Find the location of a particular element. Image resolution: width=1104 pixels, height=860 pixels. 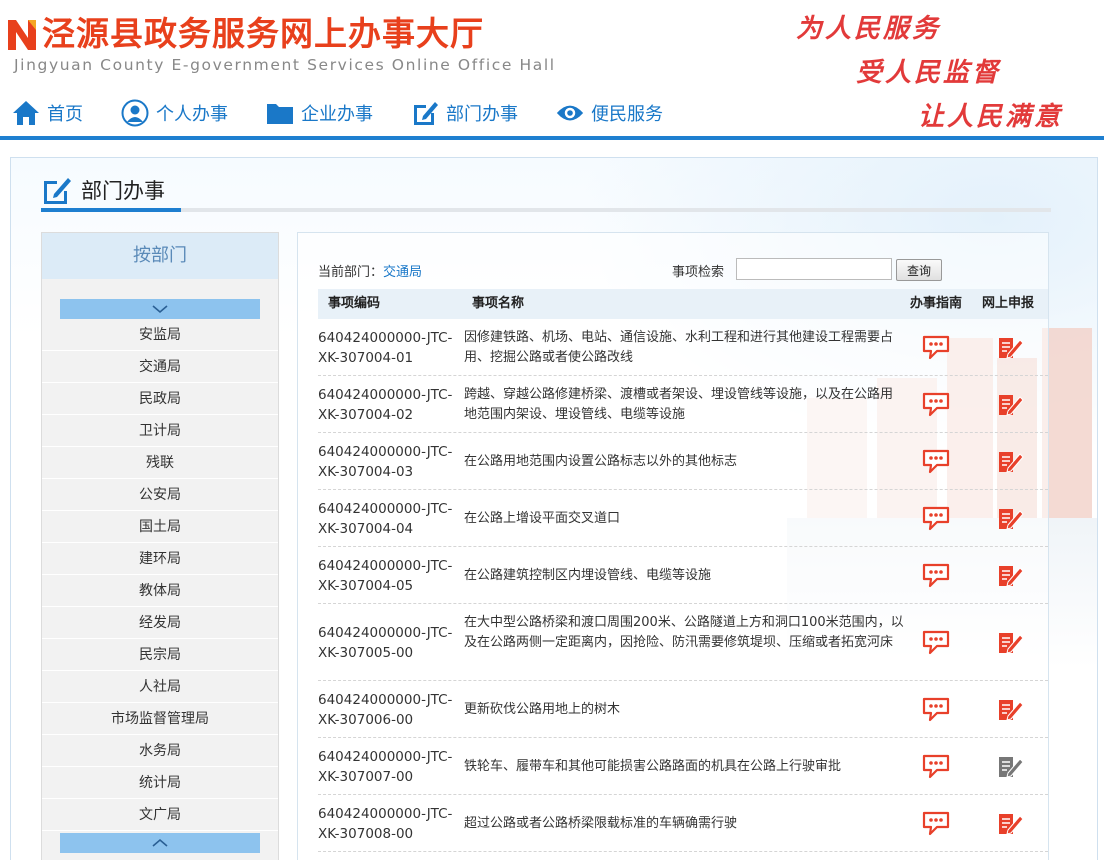

sidebar-item-0: 安监局 is located at coordinates (160, 335).